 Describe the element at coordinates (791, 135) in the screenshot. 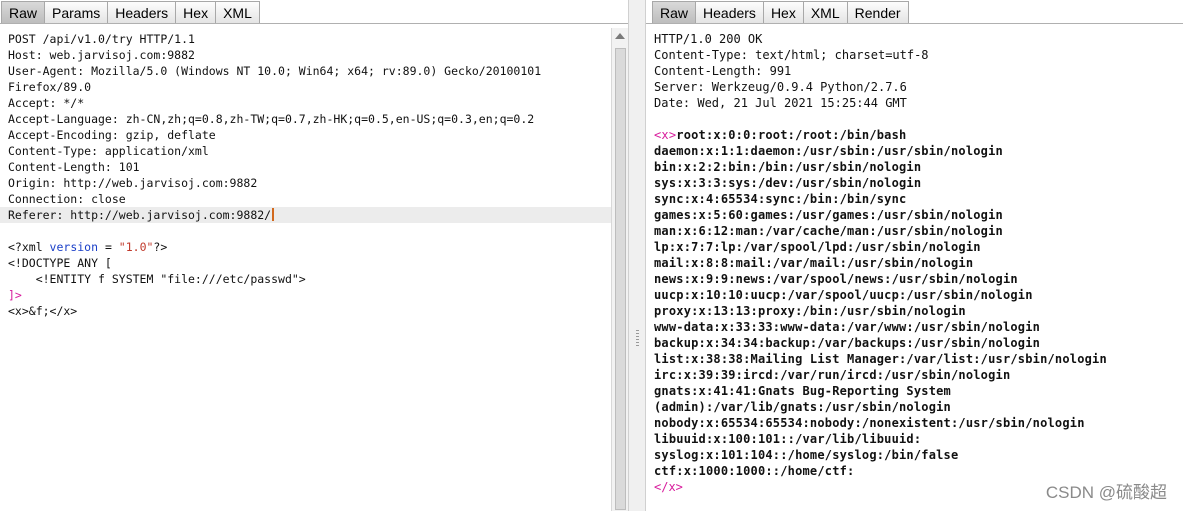

I see `passwd-entry: root:x:0:0:root:/root:/bin/bash` at that location.